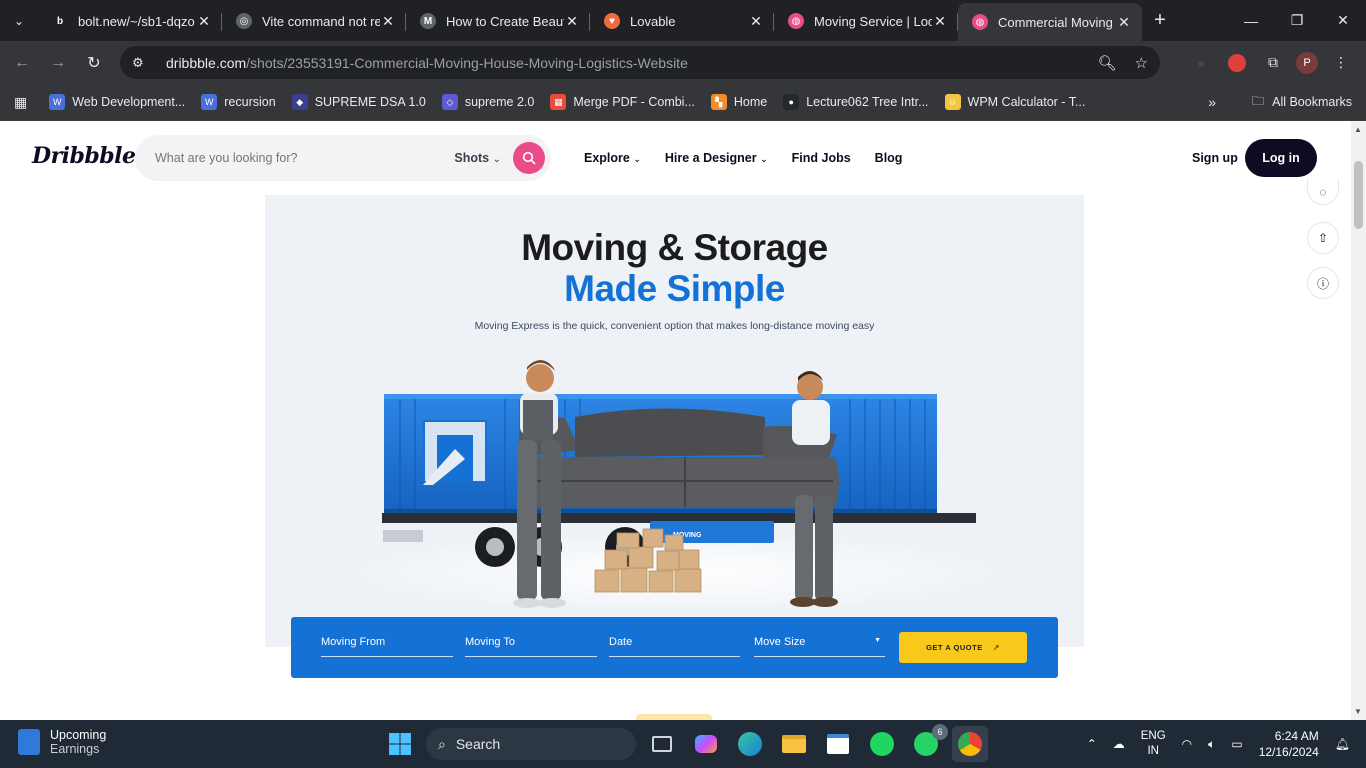 This screenshot has width=1366, height=768. I want to click on login-button: Log in, so click(1281, 158).